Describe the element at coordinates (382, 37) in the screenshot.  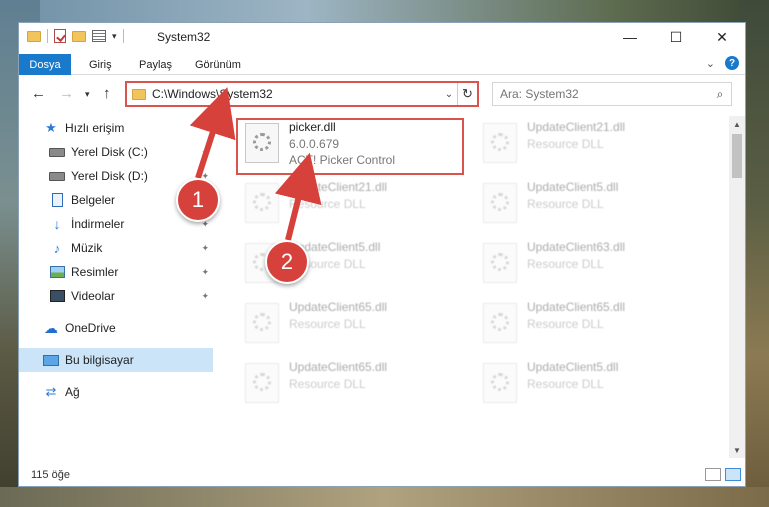
I see `title-bar: ▾ System32 — ☐ ✕` at that location.